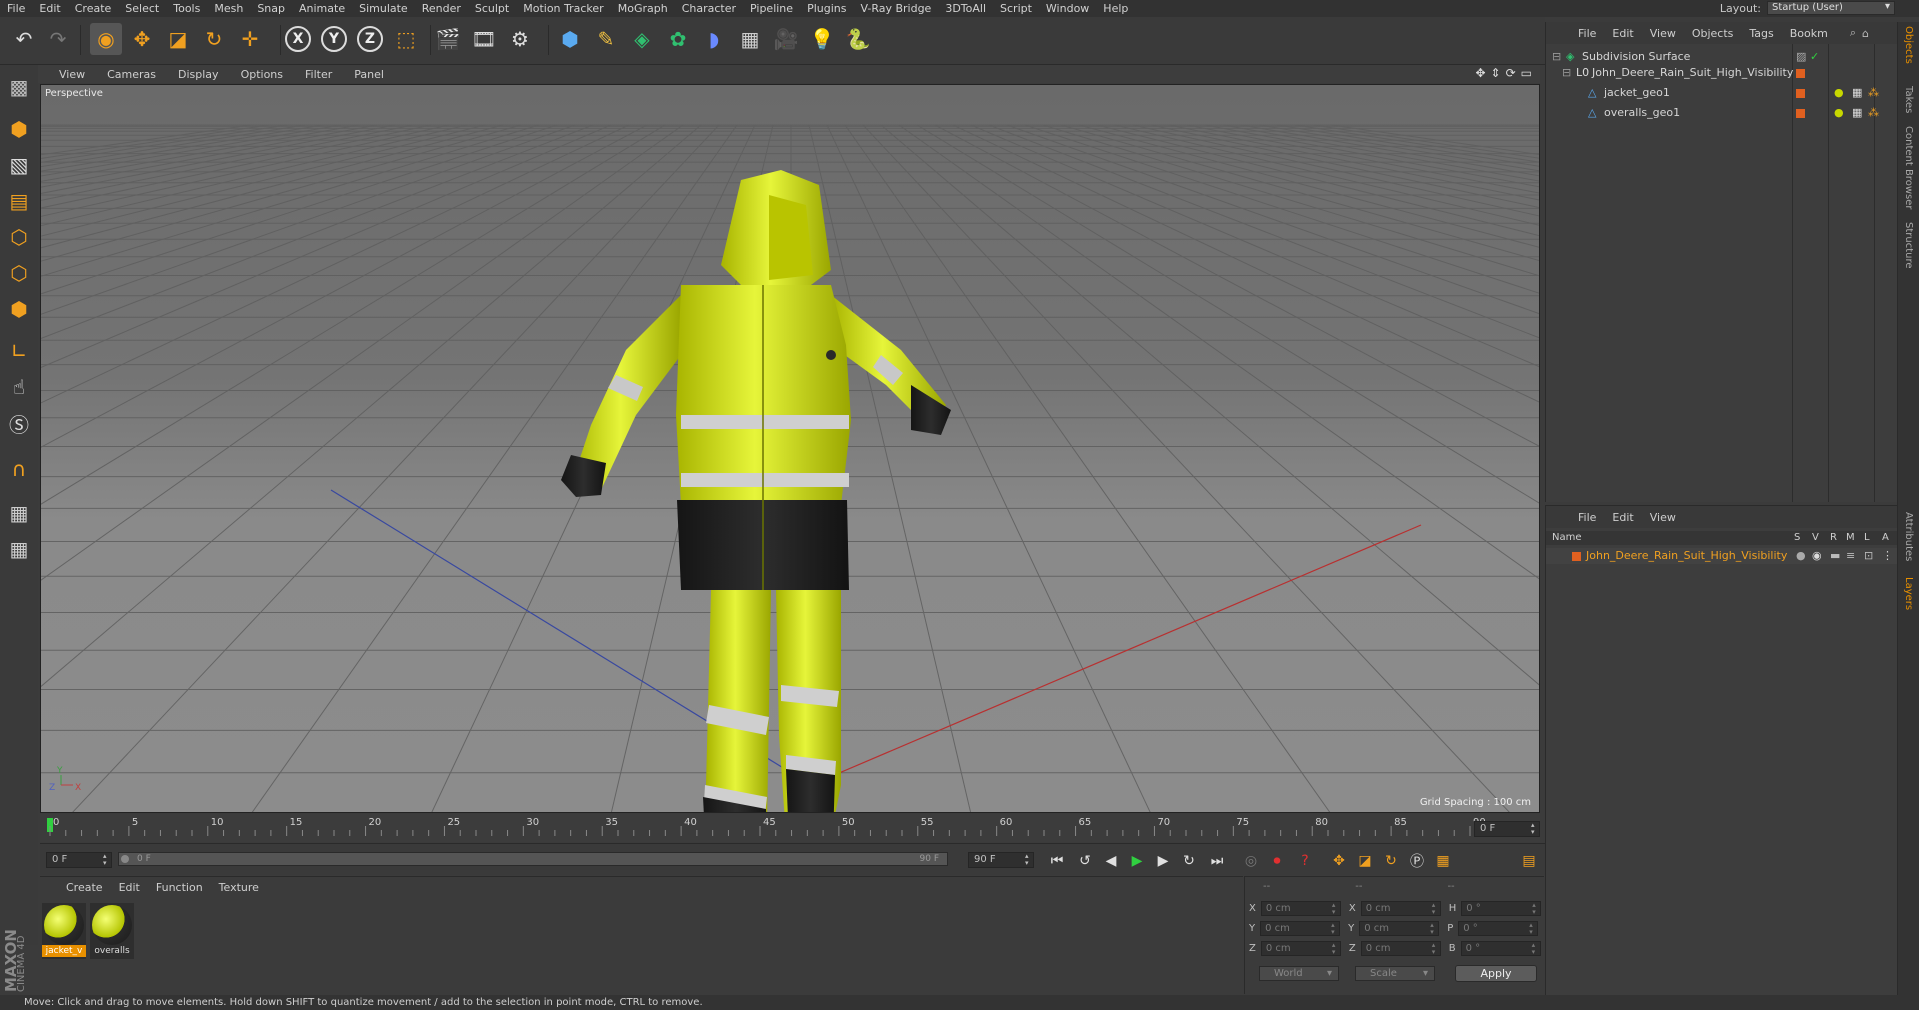  I want to click on viewport-rotate-icon: ⟳, so click(1511, 73).